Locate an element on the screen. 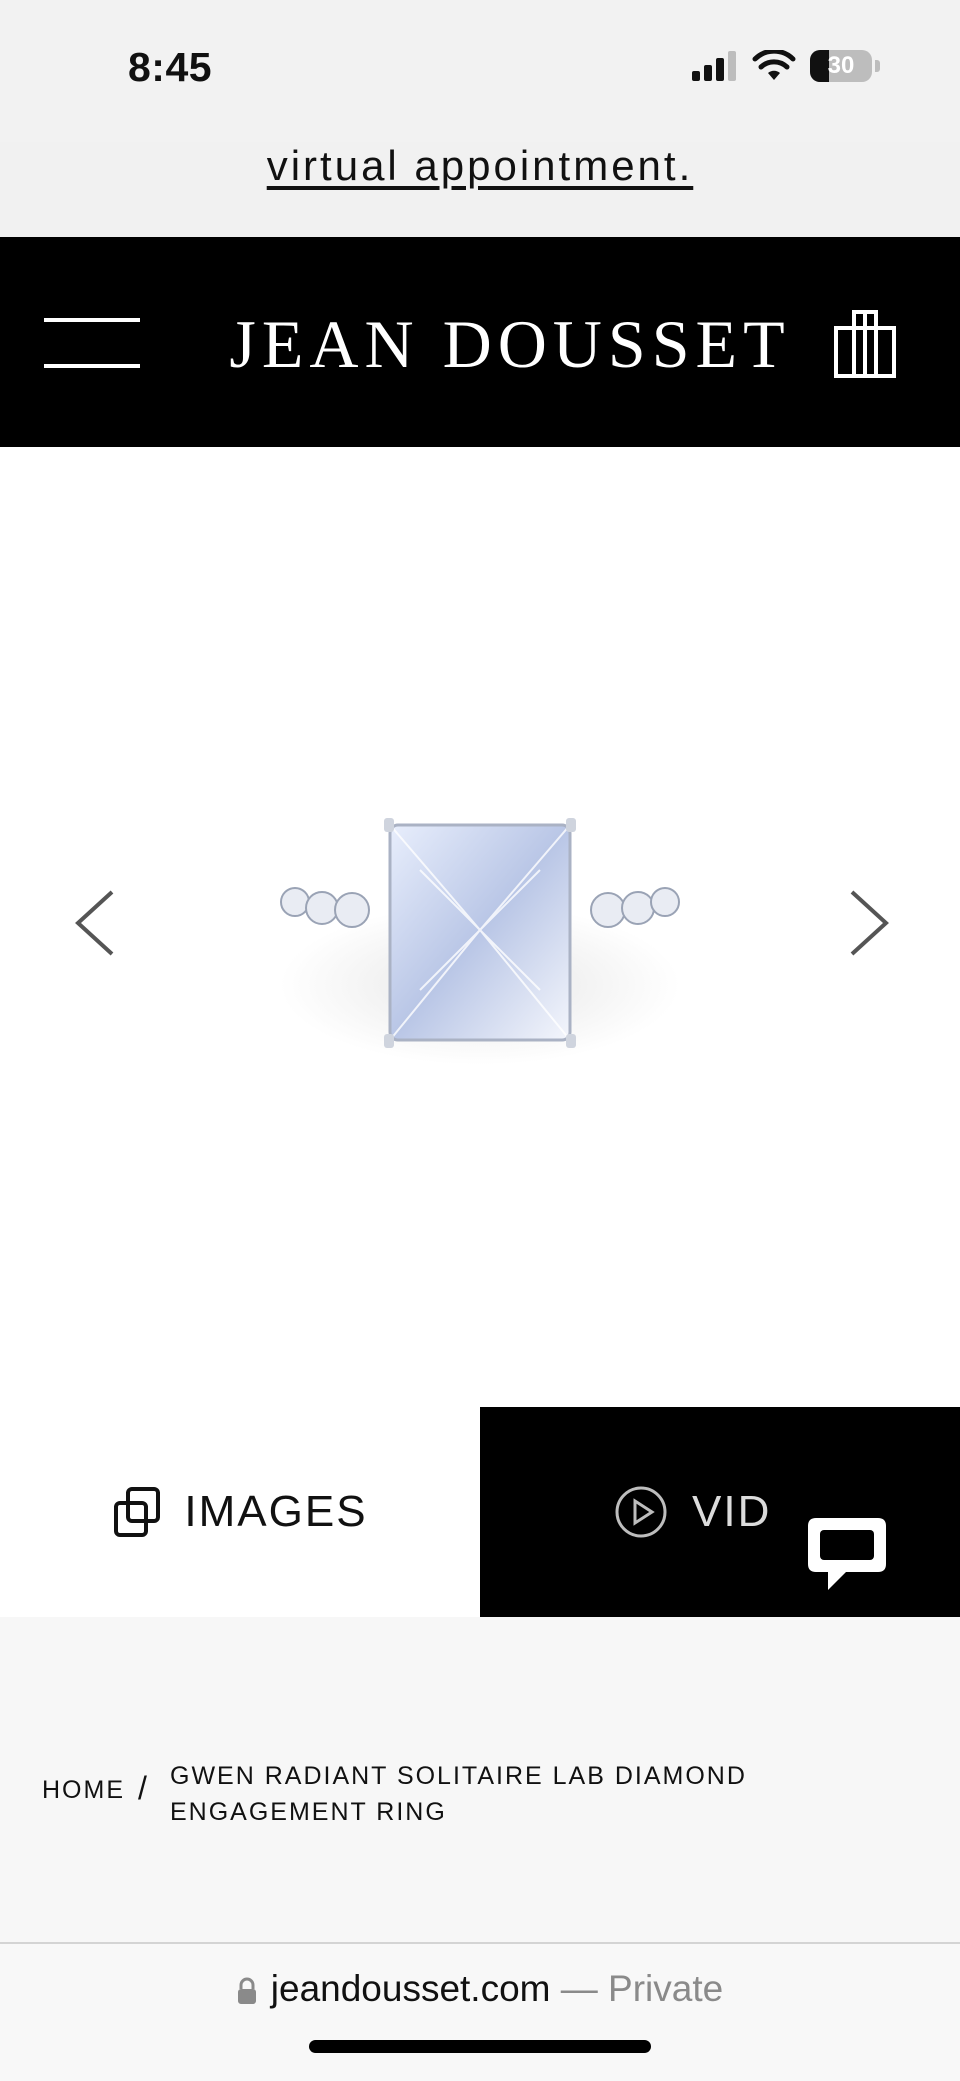 The height and width of the screenshot is (2081, 960). browser-url-bar is located at coordinates (480, 2011).